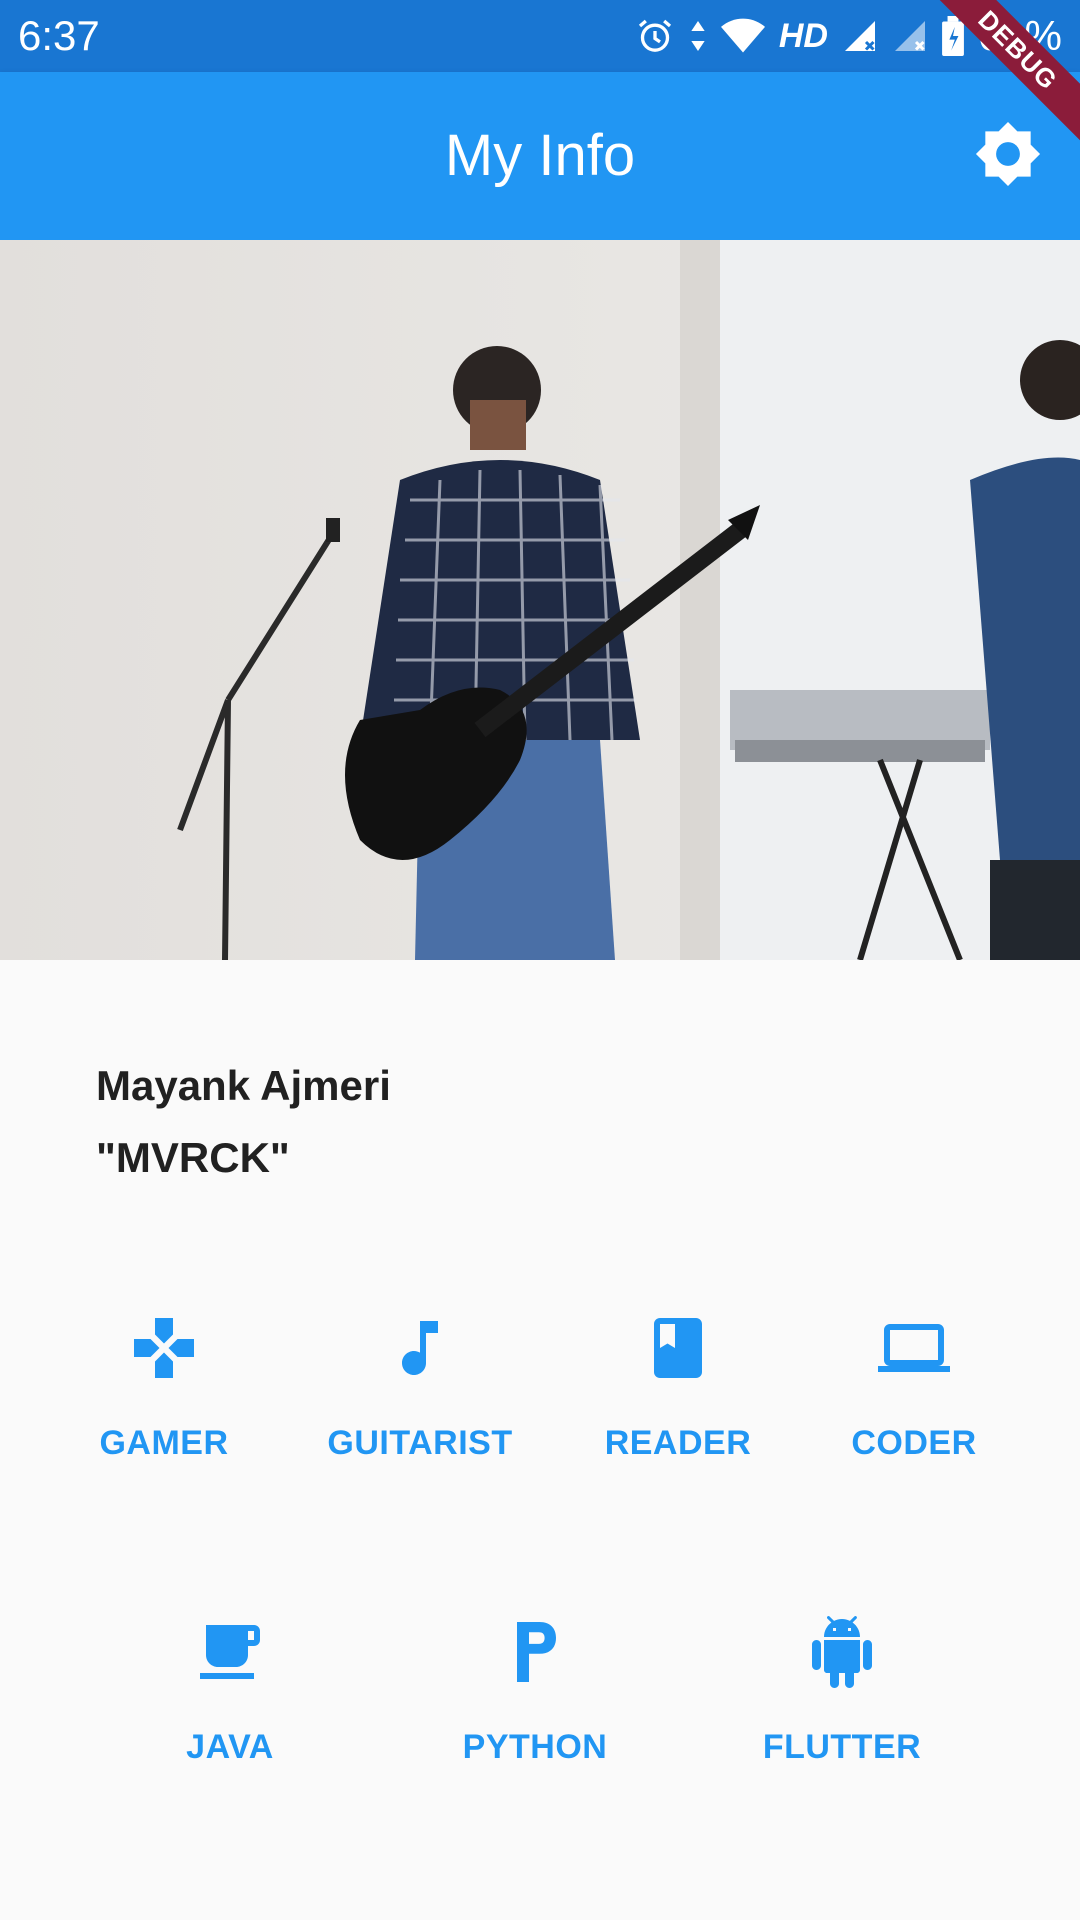 Image resolution: width=1080 pixels, height=1920 pixels. What do you see at coordinates (742, 36) in the screenshot?
I see `wifi-icon` at bounding box center [742, 36].